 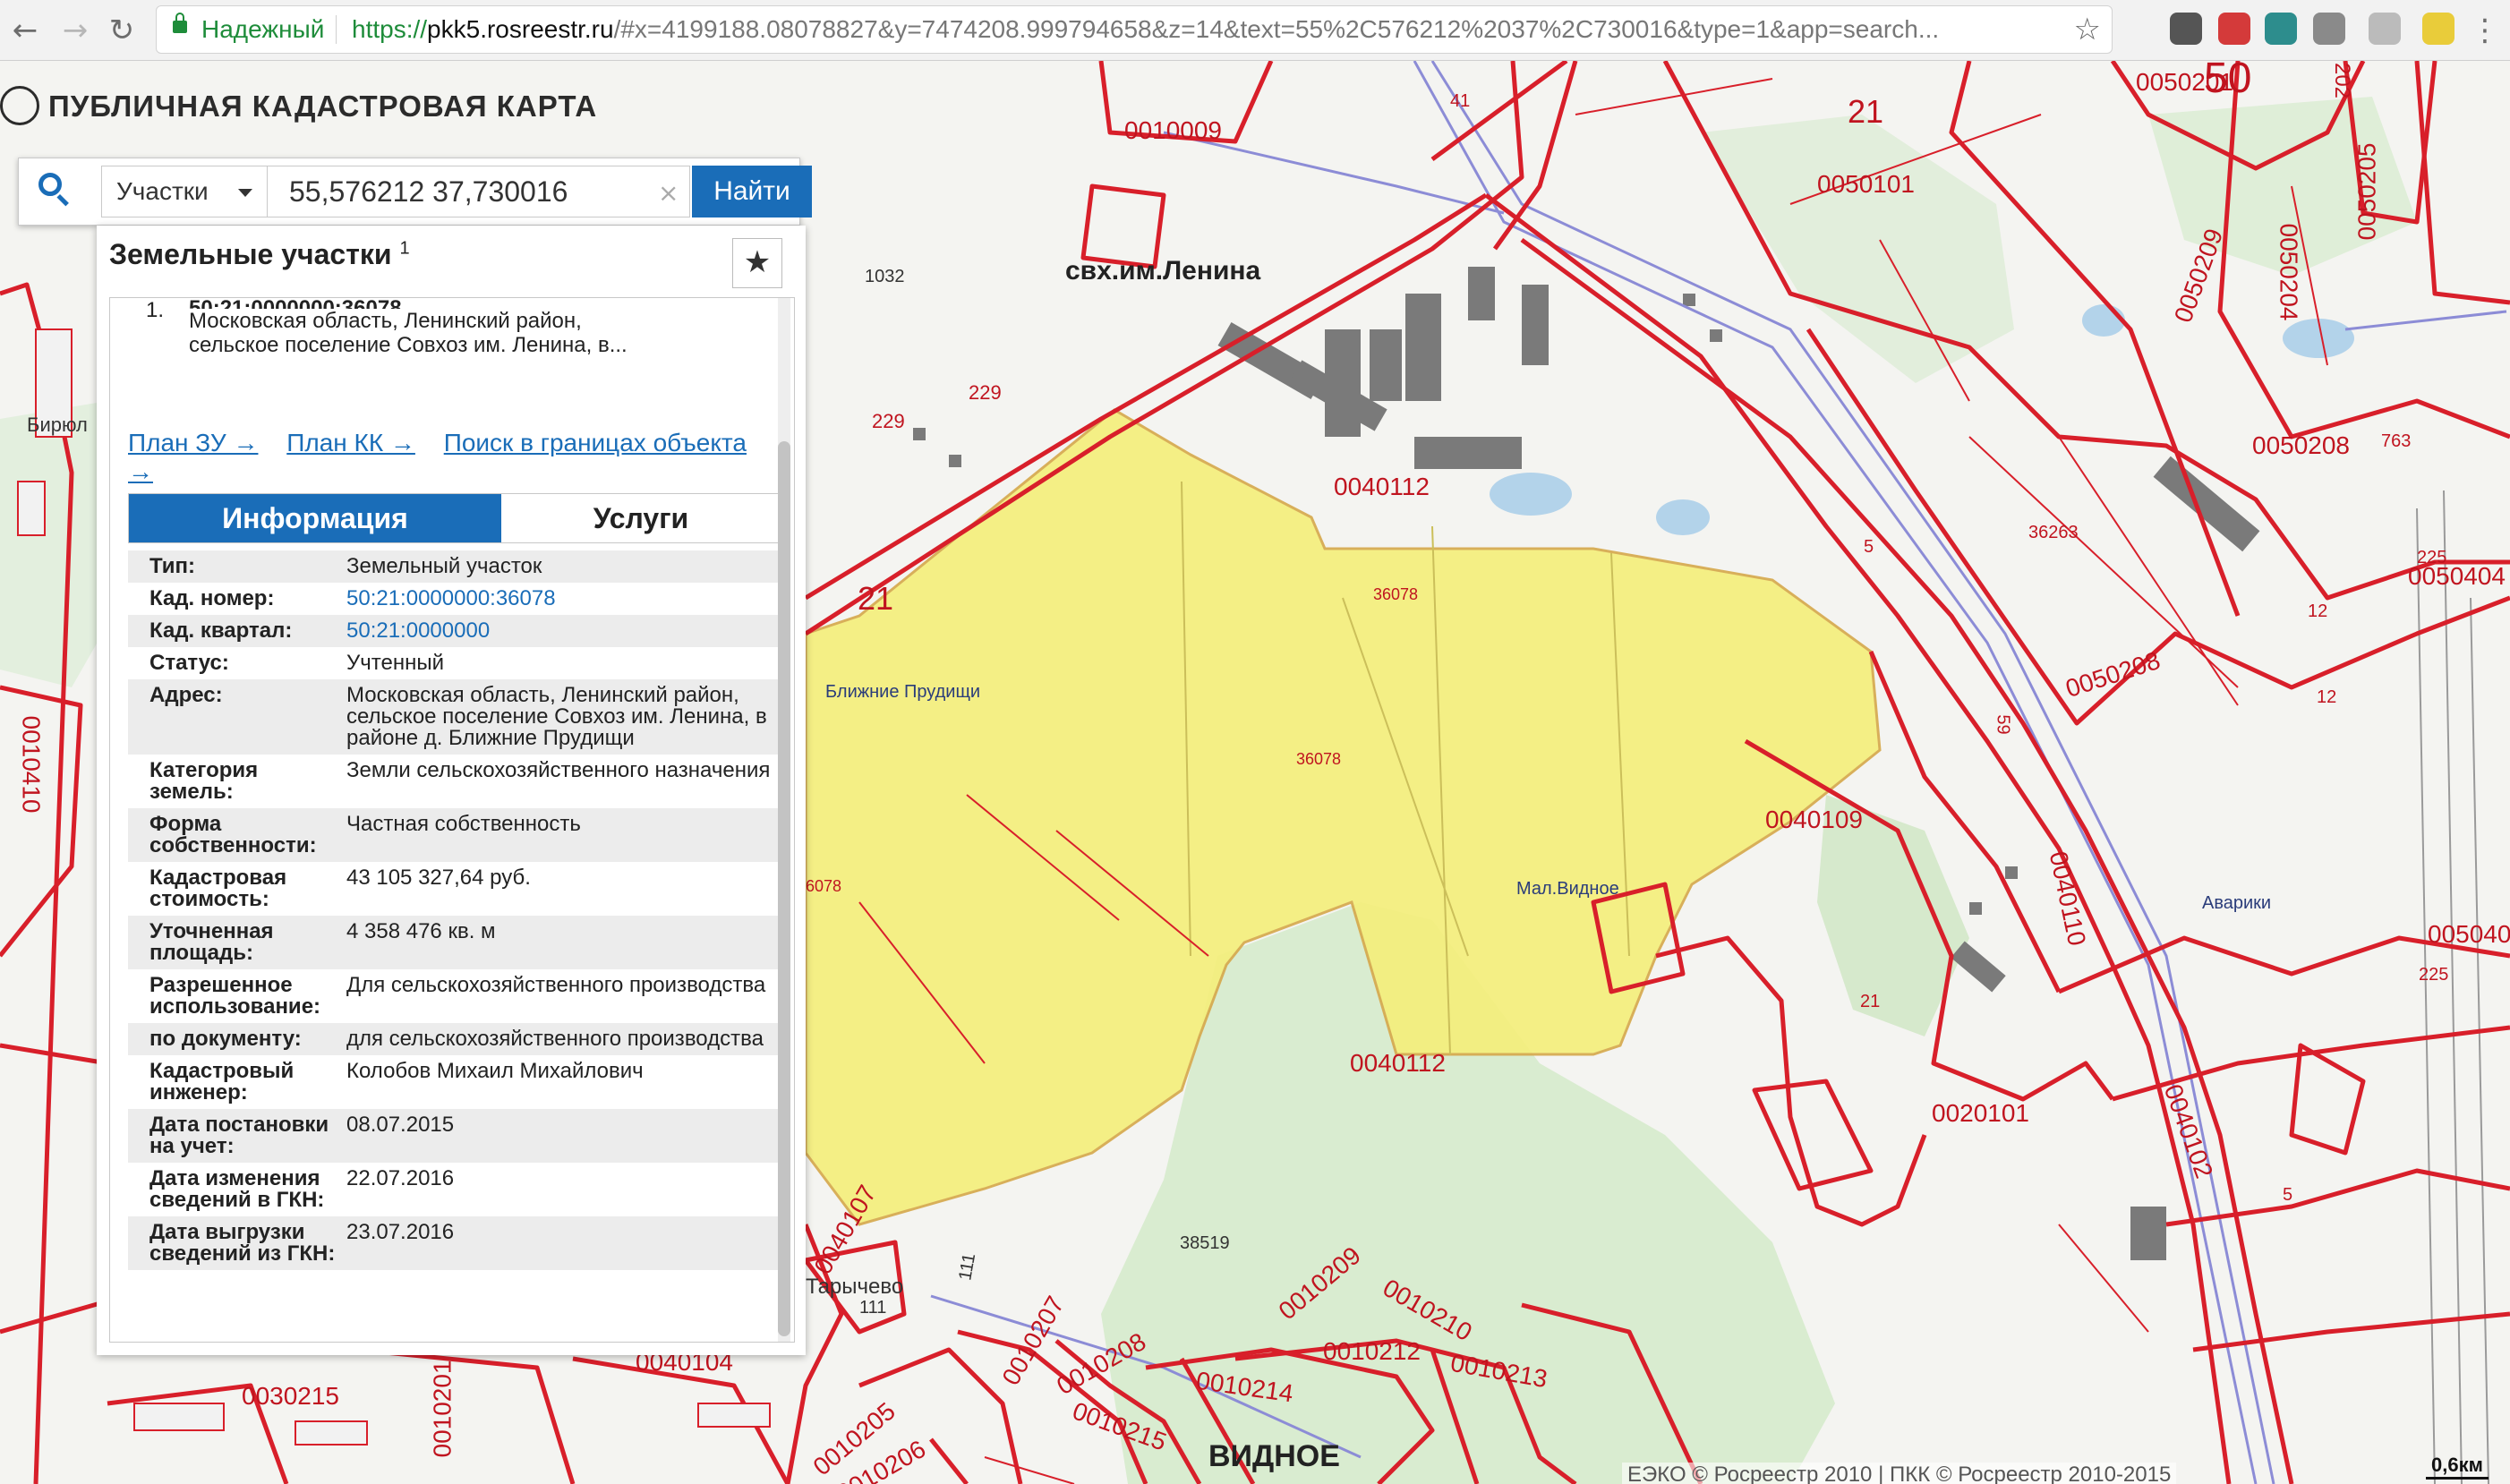 What do you see at coordinates (291, 1396) in the screenshot?
I see `map-label: 0030215` at bounding box center [291, 1396].